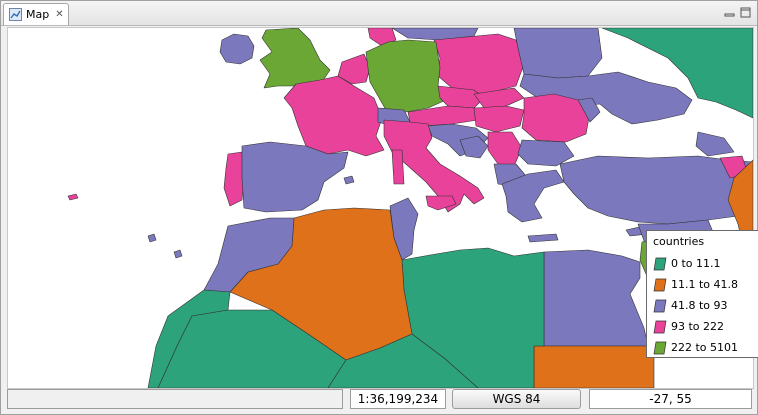 The height and width of the screenshot is (415, 758). What do you see at coordinates (398, 399) in the screenshot?
I see `scale-readout: 1:36,199,234` at bounding box center [398, 399].